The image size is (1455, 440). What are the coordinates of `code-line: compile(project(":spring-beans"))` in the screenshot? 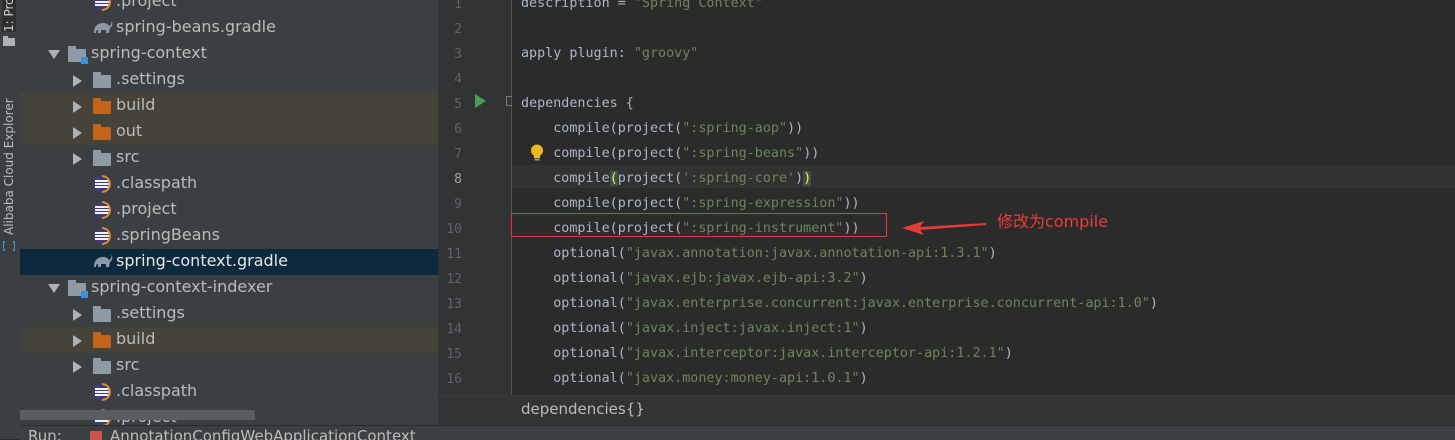 It's located at (670, 153).